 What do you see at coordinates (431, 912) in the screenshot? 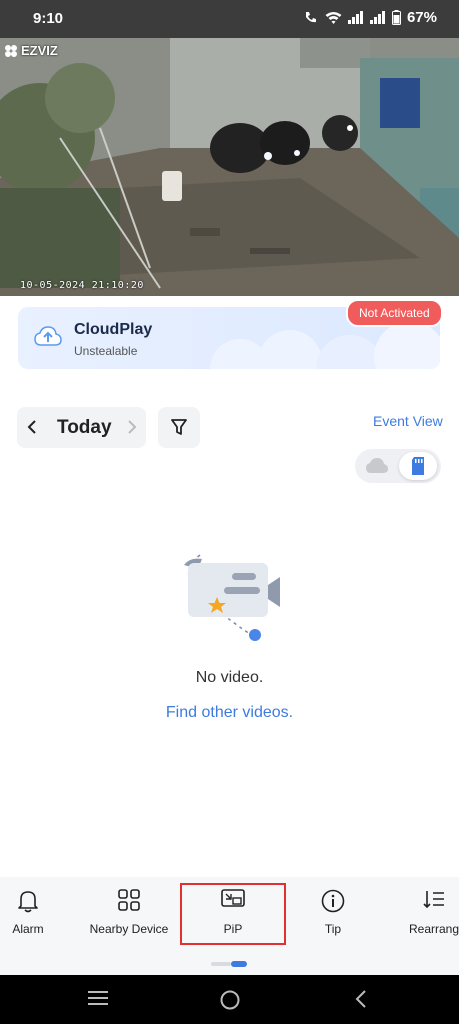
I see `toolbar-rearrange: Rearrange` at bounding box center [431, 912].